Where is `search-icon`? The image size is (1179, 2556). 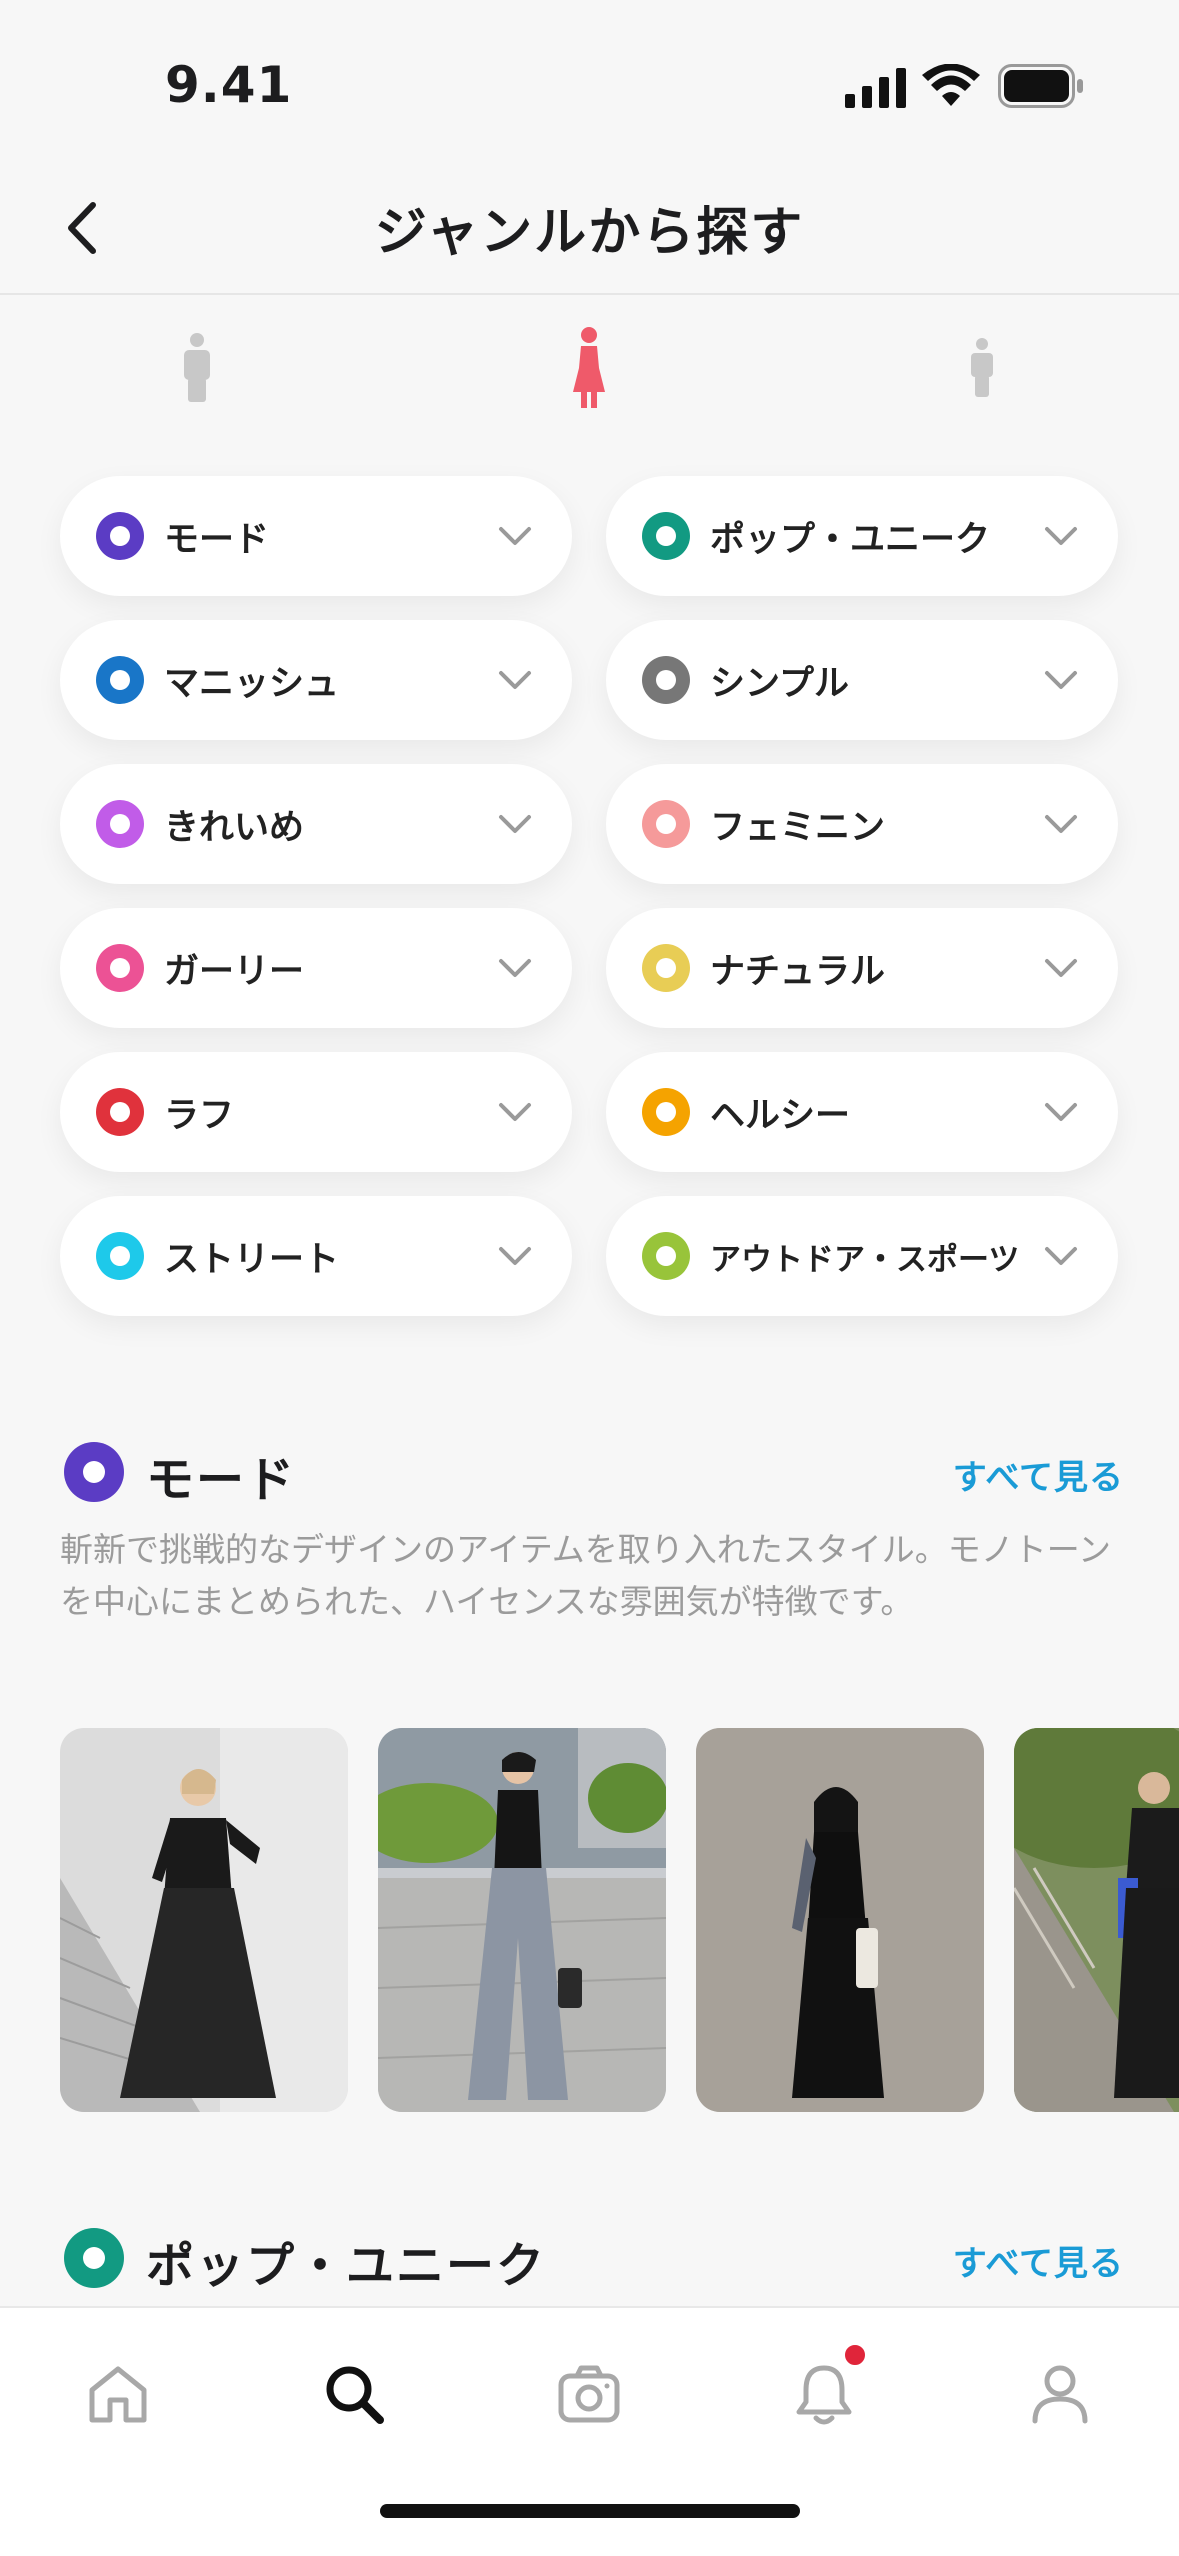
search-icon is located at coordinates (355, 2395).